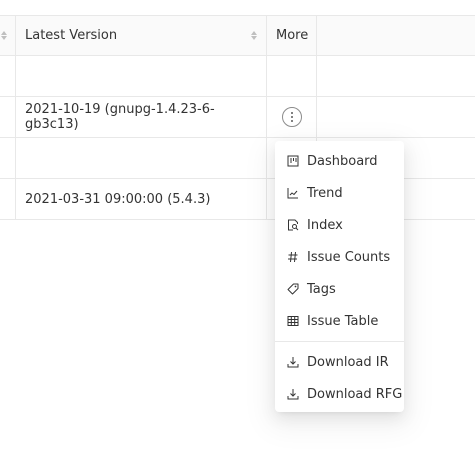  Describe the element at coordinates (339, 341) in the screenshot. I see `menu-divider` at that location.